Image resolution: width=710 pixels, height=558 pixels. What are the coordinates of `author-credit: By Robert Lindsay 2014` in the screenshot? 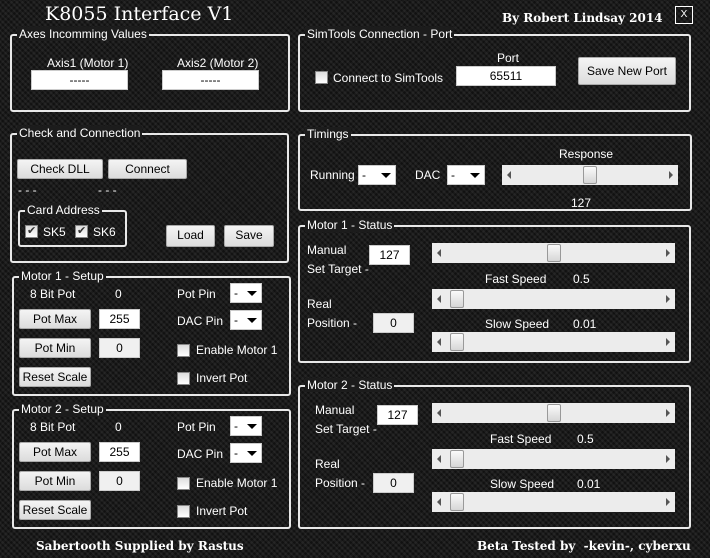 It's located at (582, 18).